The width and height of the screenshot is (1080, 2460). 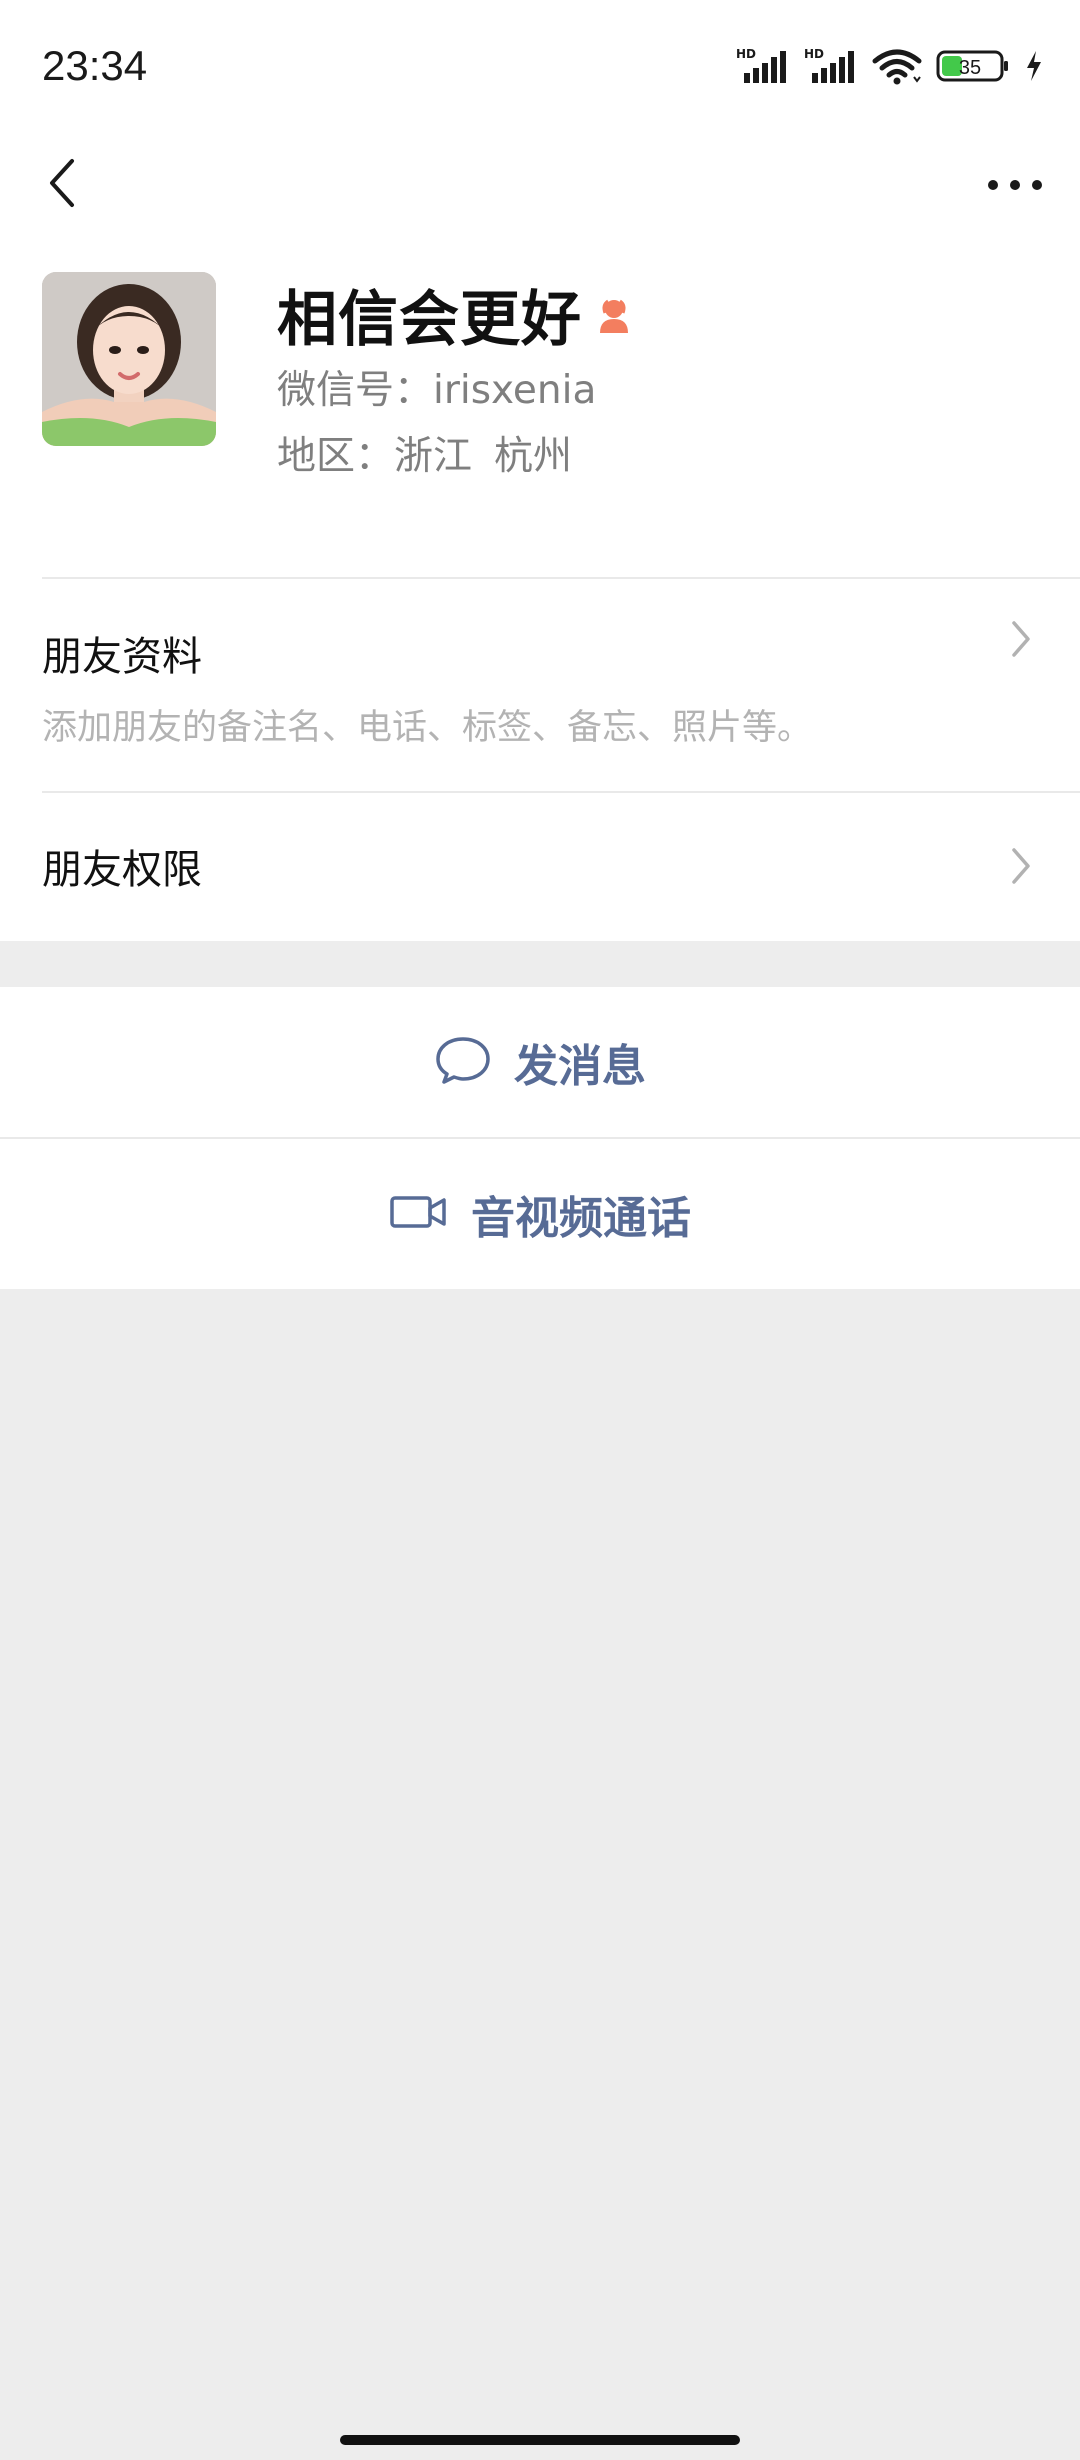 I want to click on charging-icon, so click(x=1034, y=66).